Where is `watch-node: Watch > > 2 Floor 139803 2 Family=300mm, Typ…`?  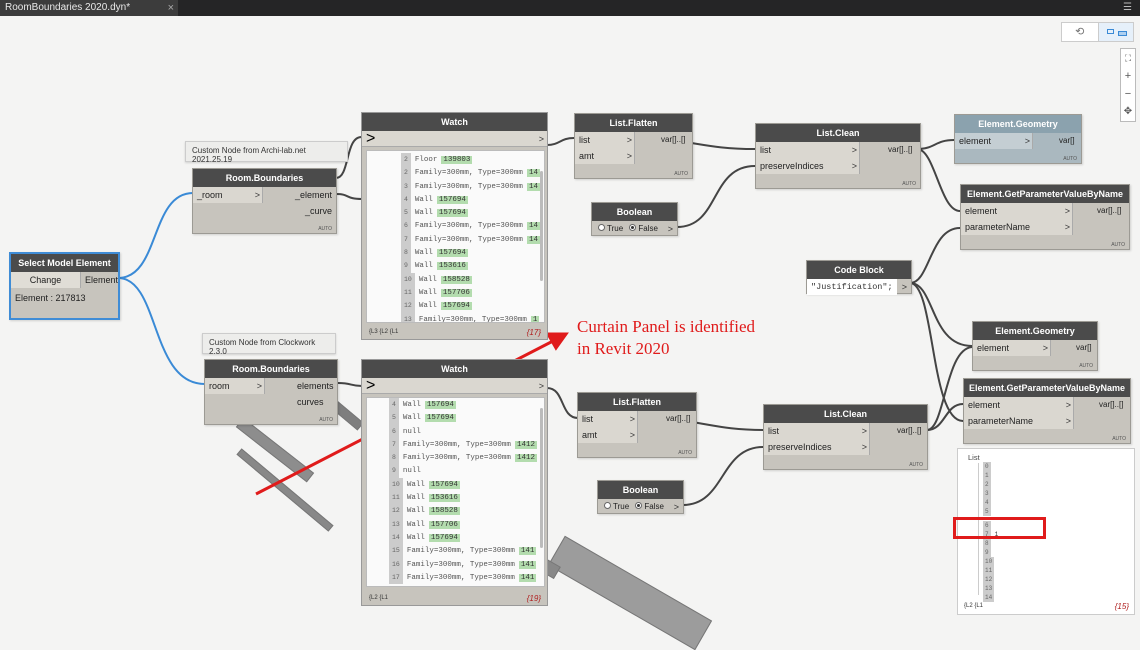
watch-node: Watch > > 2 Floor 139803 2 Family=300mm, Typ… is located at coordinates (454, 226).